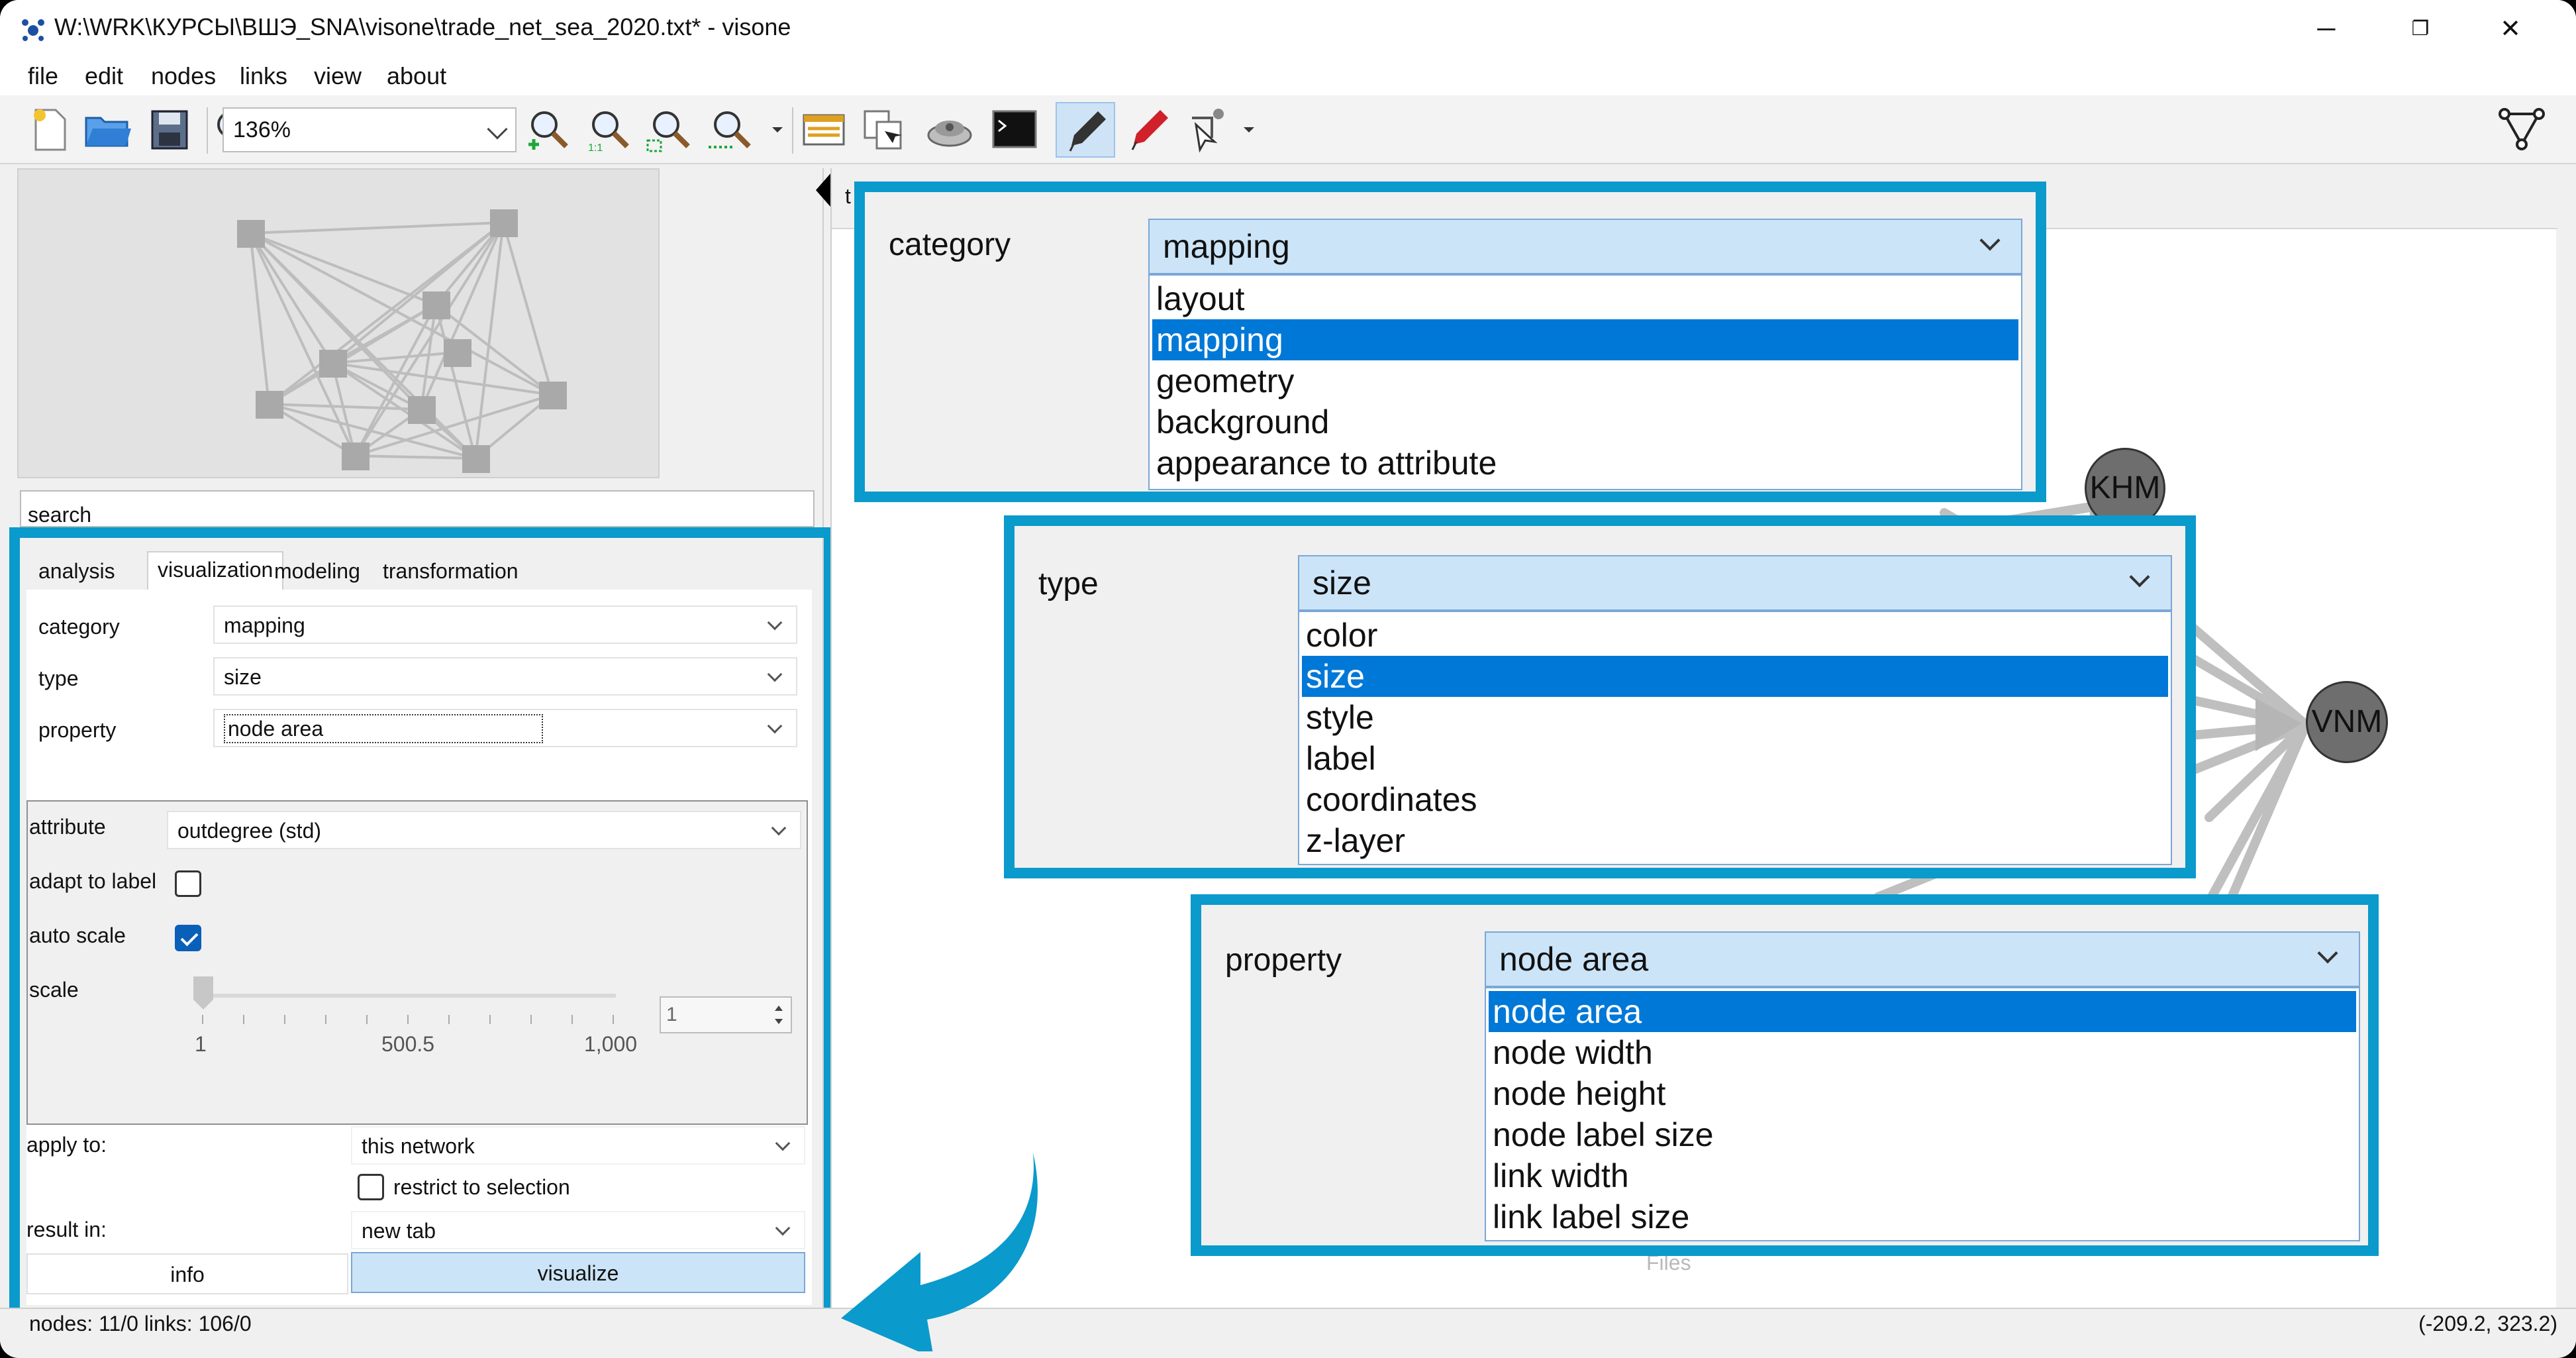 This screenshot has height=1358, width=2576. I want to click on category-value: mapping, so click(264, 625).